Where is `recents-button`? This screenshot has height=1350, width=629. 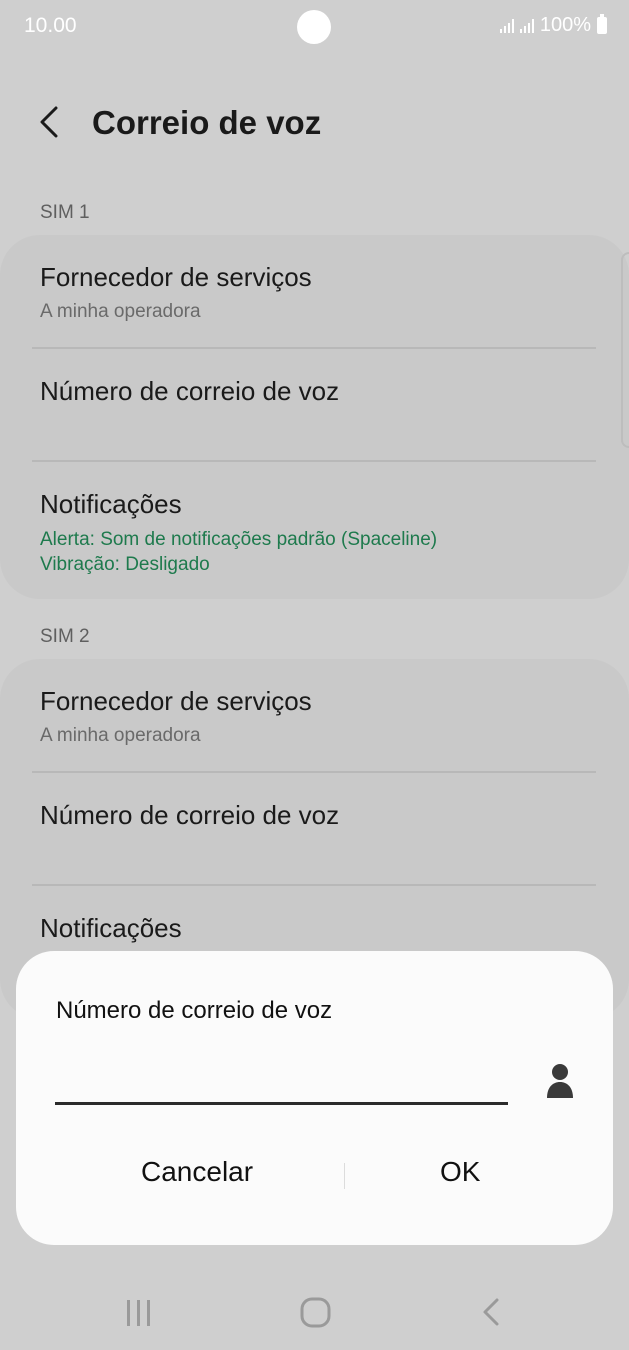
recents-button is located at coordinates (139, 1312).